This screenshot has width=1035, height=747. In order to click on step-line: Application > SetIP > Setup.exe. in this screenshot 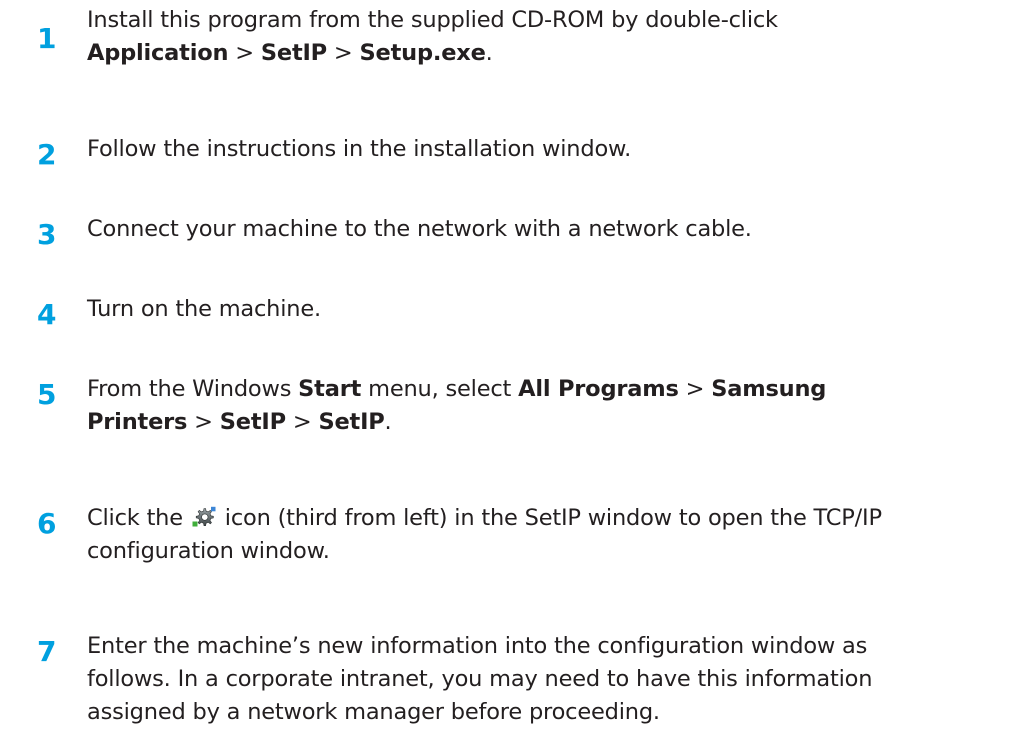, I will do `click(559, 53)`.